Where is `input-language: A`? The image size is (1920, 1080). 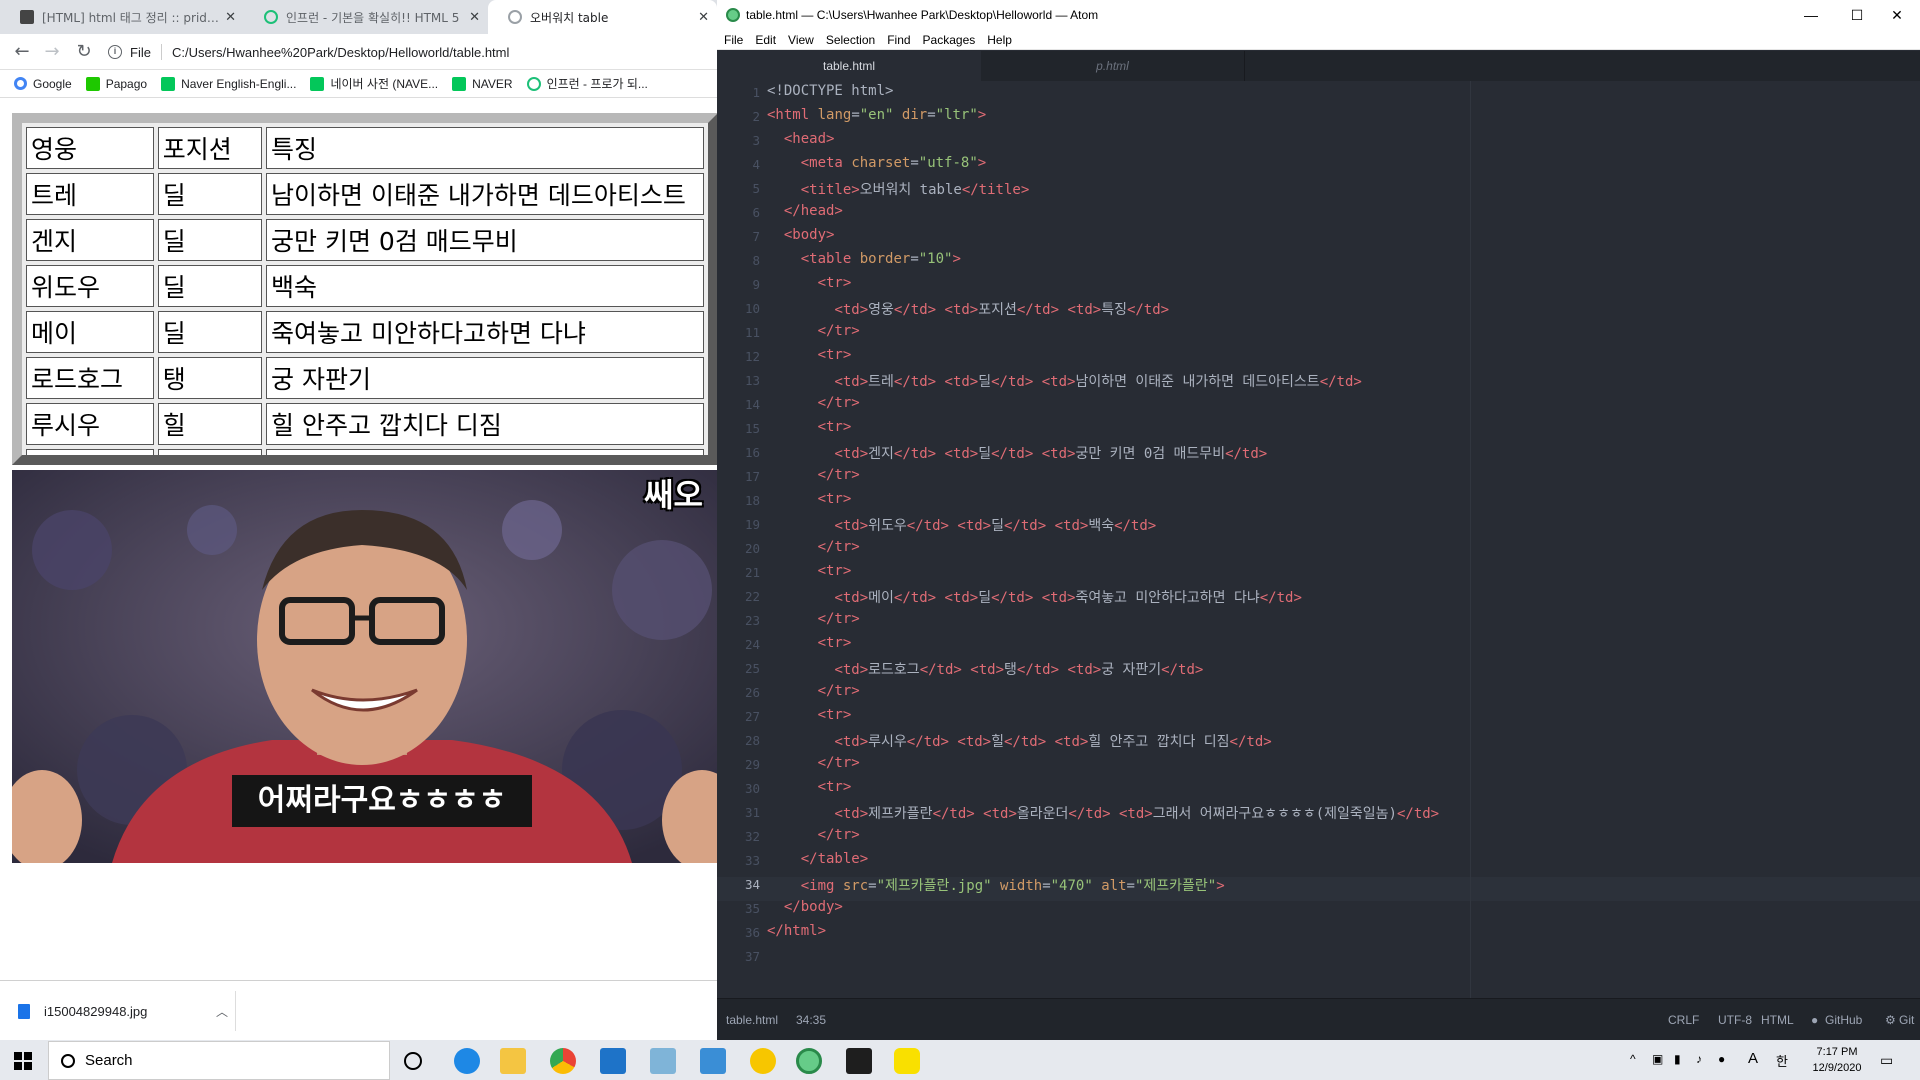 input-language: A is located at coordinates (1753, 1058).